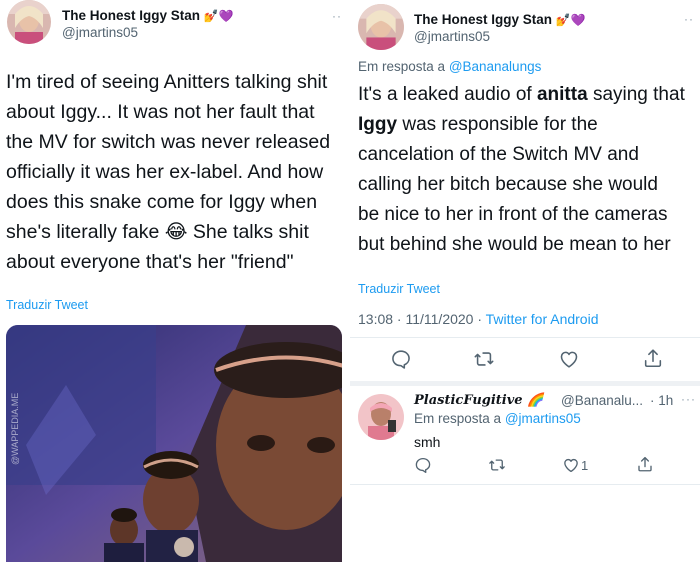 This screenshot has height=562, width=700. What do you see at coordinates (688, 399) in the screenshot?
I see `more-options-icon: ···` at bounding box center [688, 399].